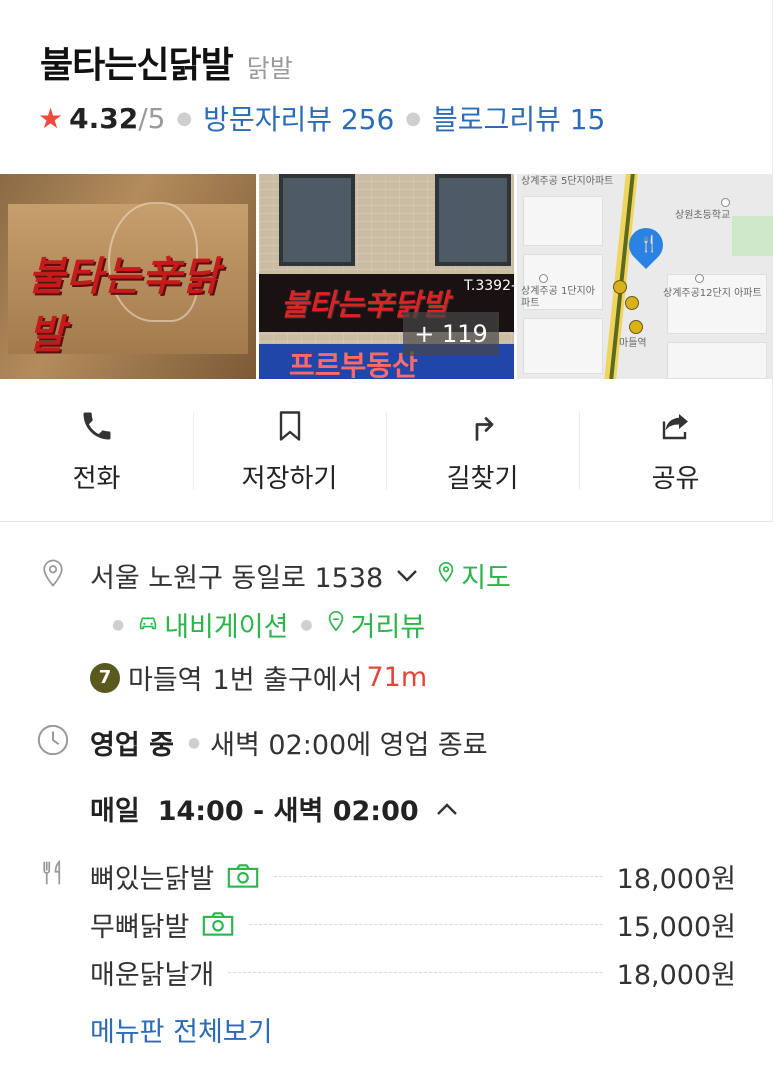 Image resolution: width=773 pixels, height=1077 pixels. Describe the element at coordinates (97, 426) in the screenshot. I see `phone-icon` at that location.